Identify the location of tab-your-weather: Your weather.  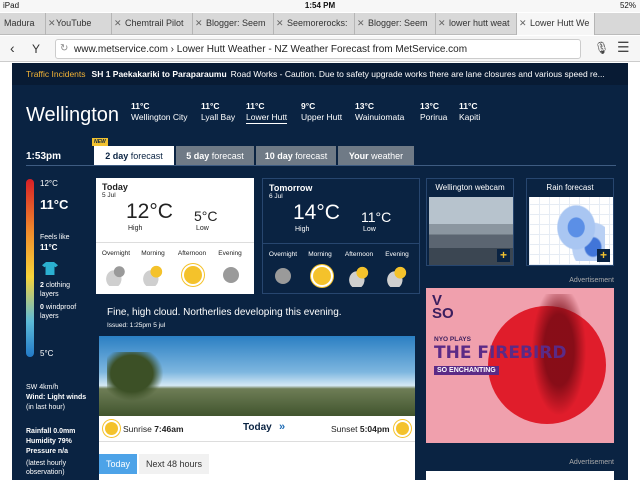
(376, 155).